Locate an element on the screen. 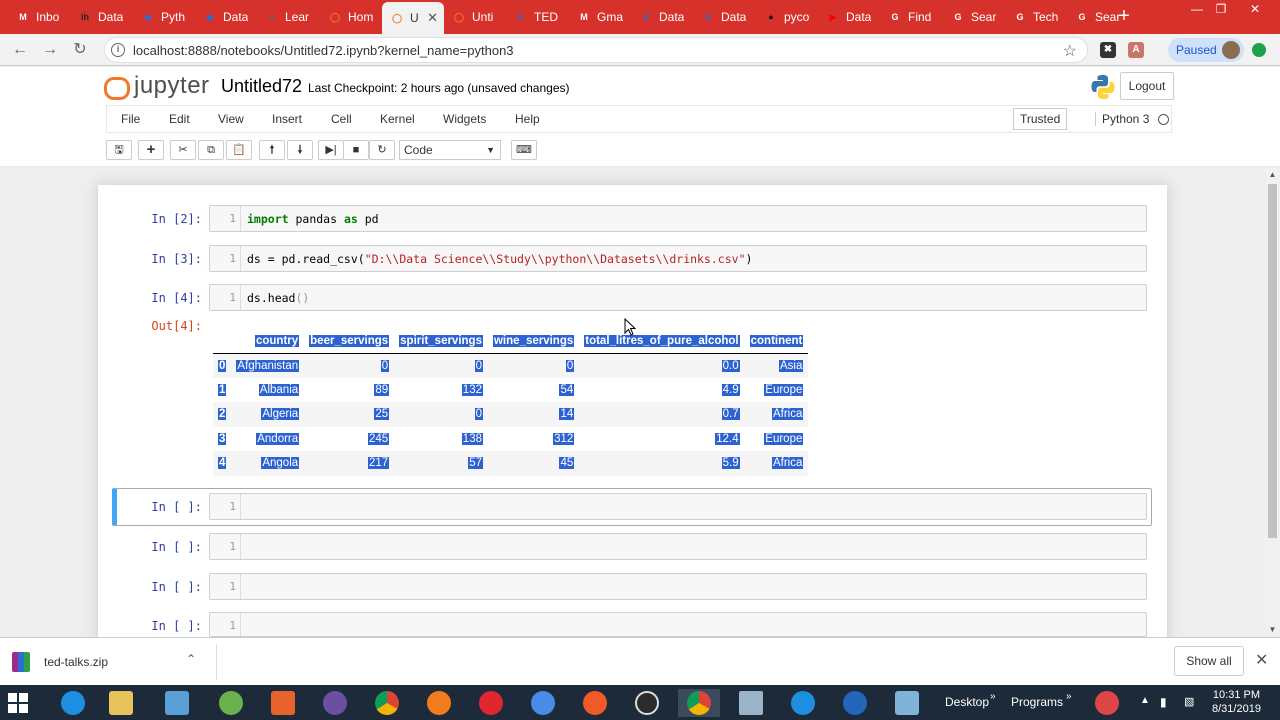  firefox-icon is located at coordinates (439, 703).